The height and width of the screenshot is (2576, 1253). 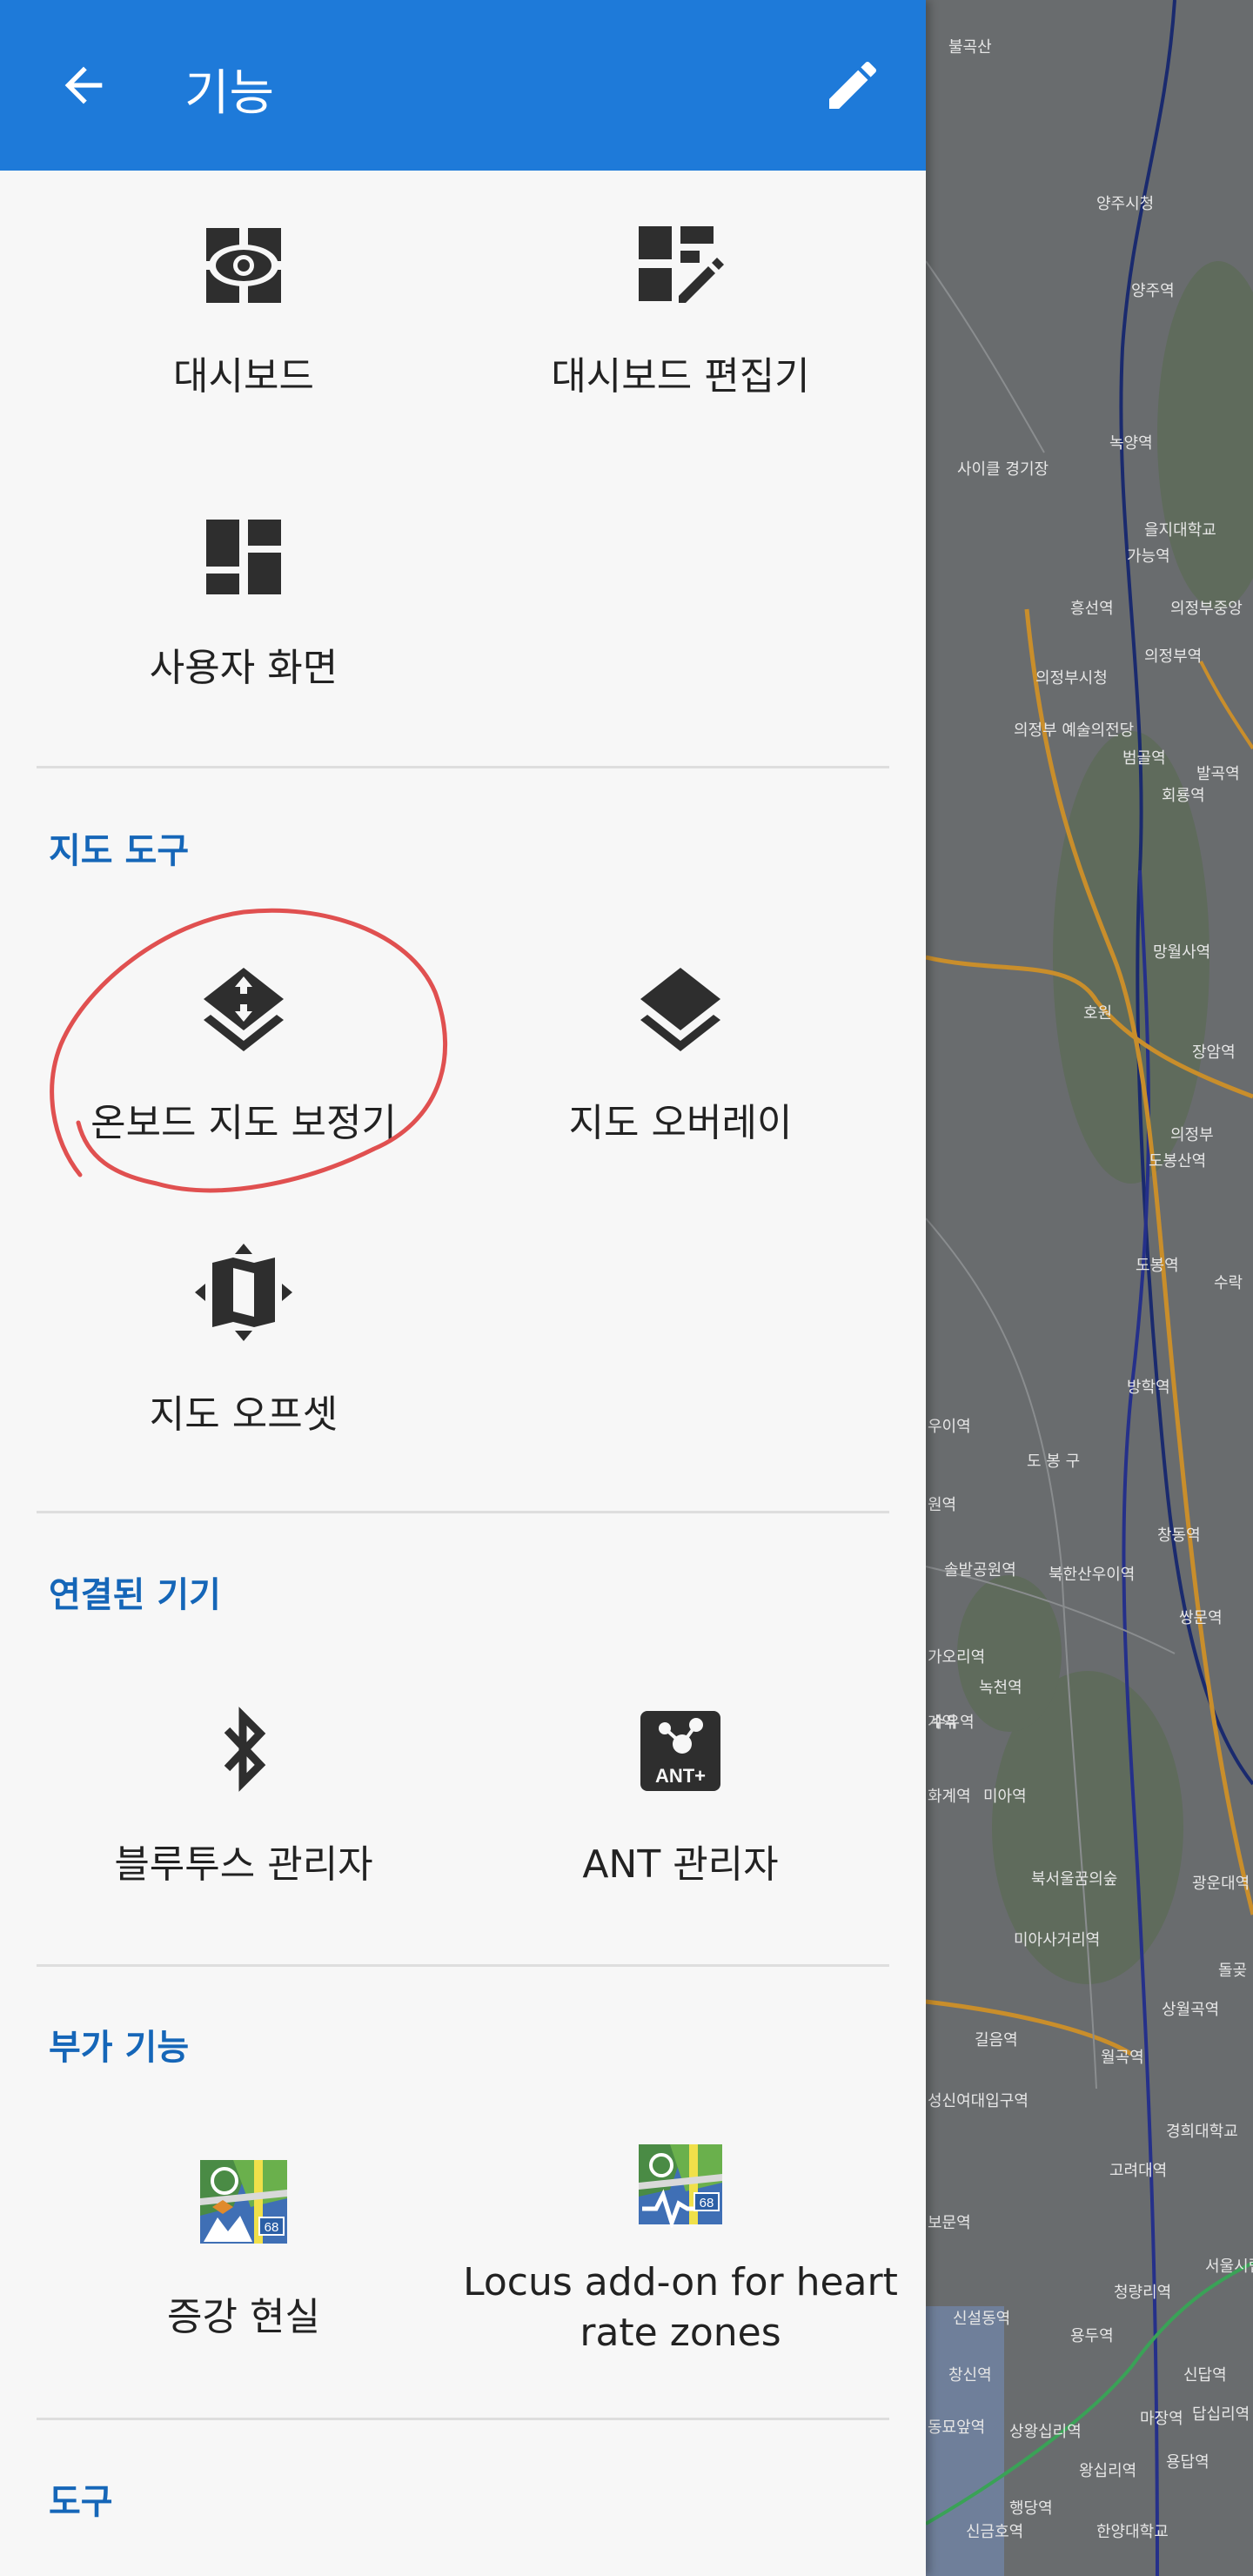 What do you see at coordinates (1180, 530) in the screenshot?
I see `map-place-label: 을지대학교` at bounding box center [1180, 530].